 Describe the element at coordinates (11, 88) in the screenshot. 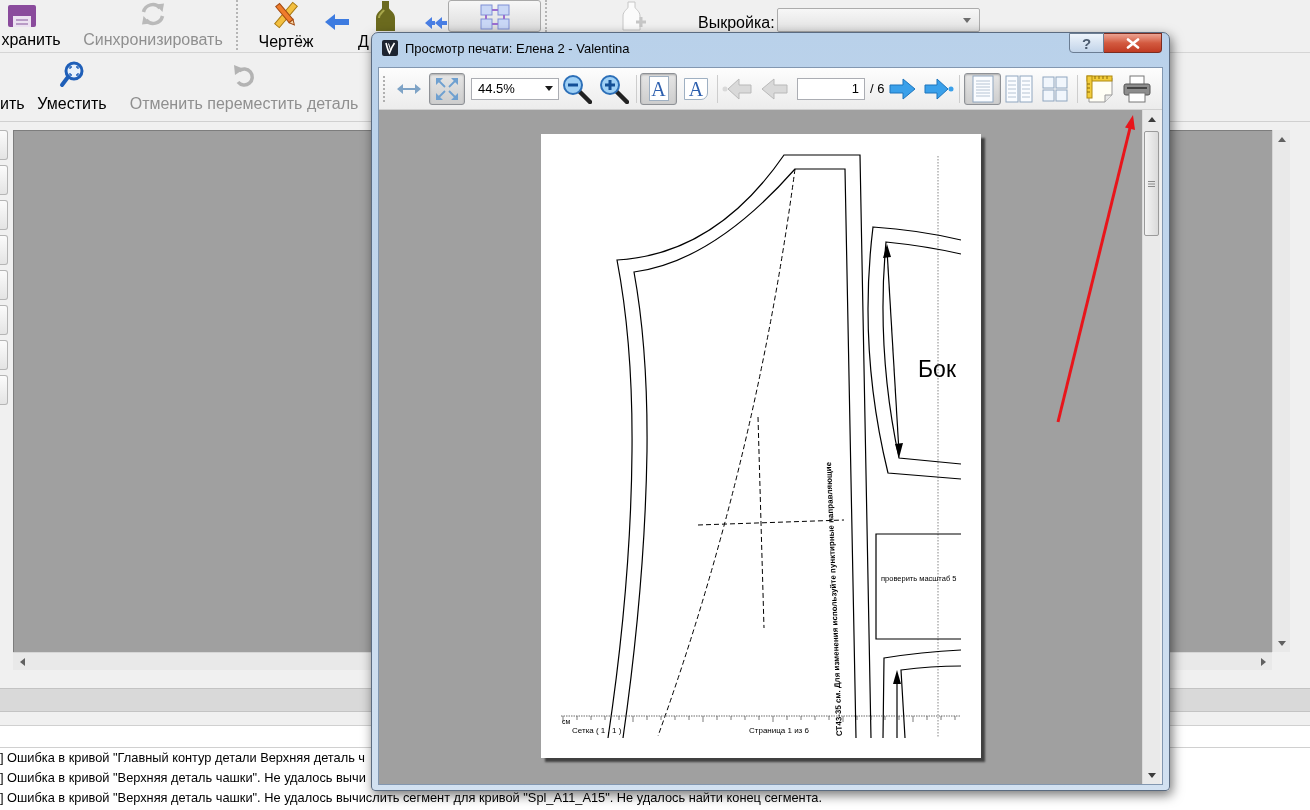

I see `zoom-button: ить` at that location.